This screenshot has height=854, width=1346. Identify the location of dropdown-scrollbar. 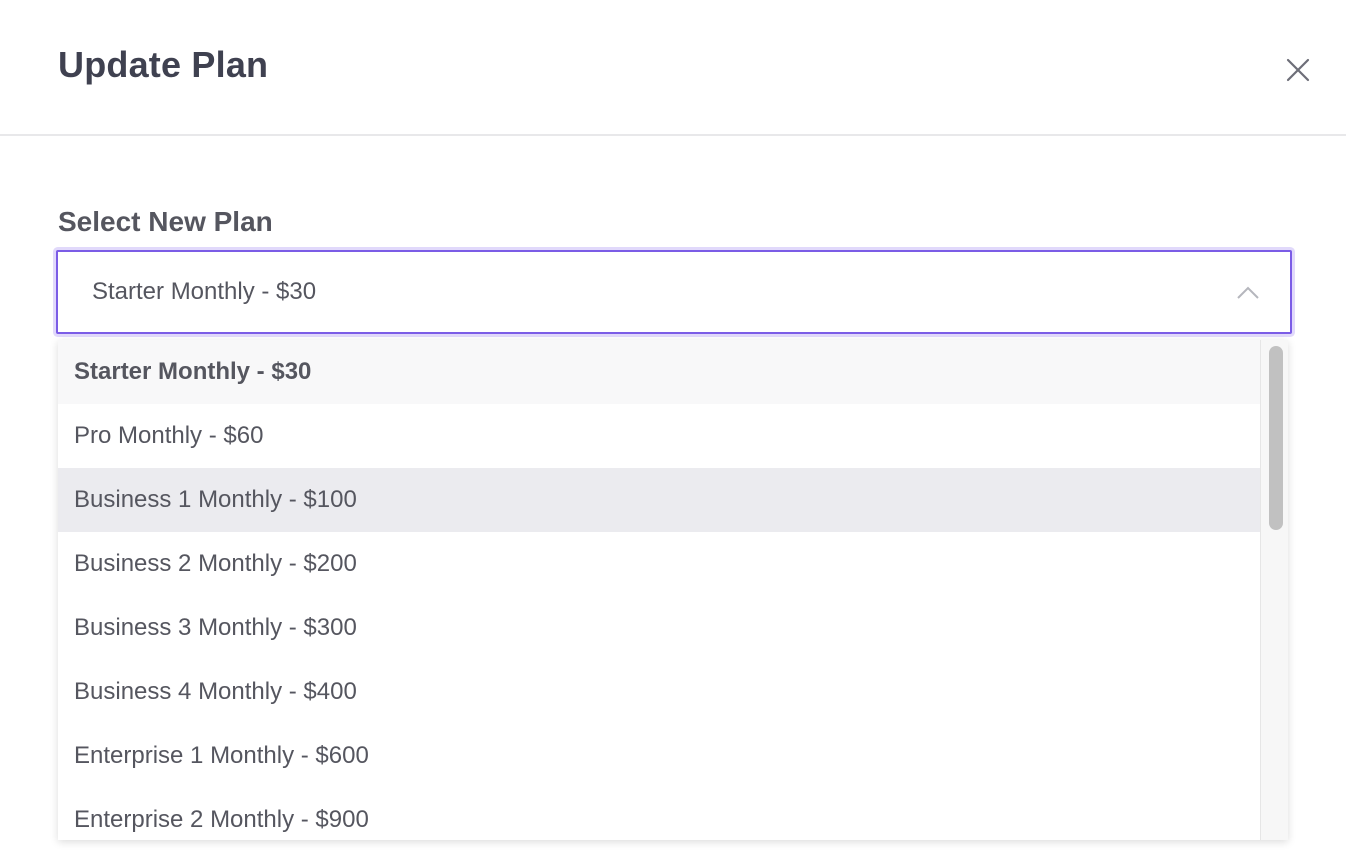
(1274, 590).